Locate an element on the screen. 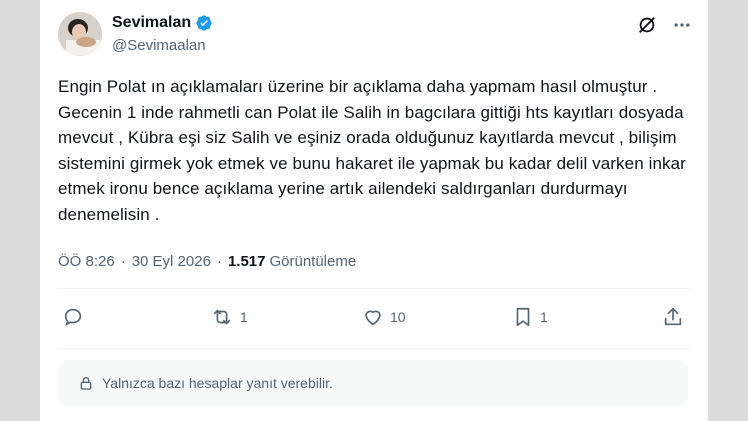  views-count: 1.517 is located at coordinates (246, 261).